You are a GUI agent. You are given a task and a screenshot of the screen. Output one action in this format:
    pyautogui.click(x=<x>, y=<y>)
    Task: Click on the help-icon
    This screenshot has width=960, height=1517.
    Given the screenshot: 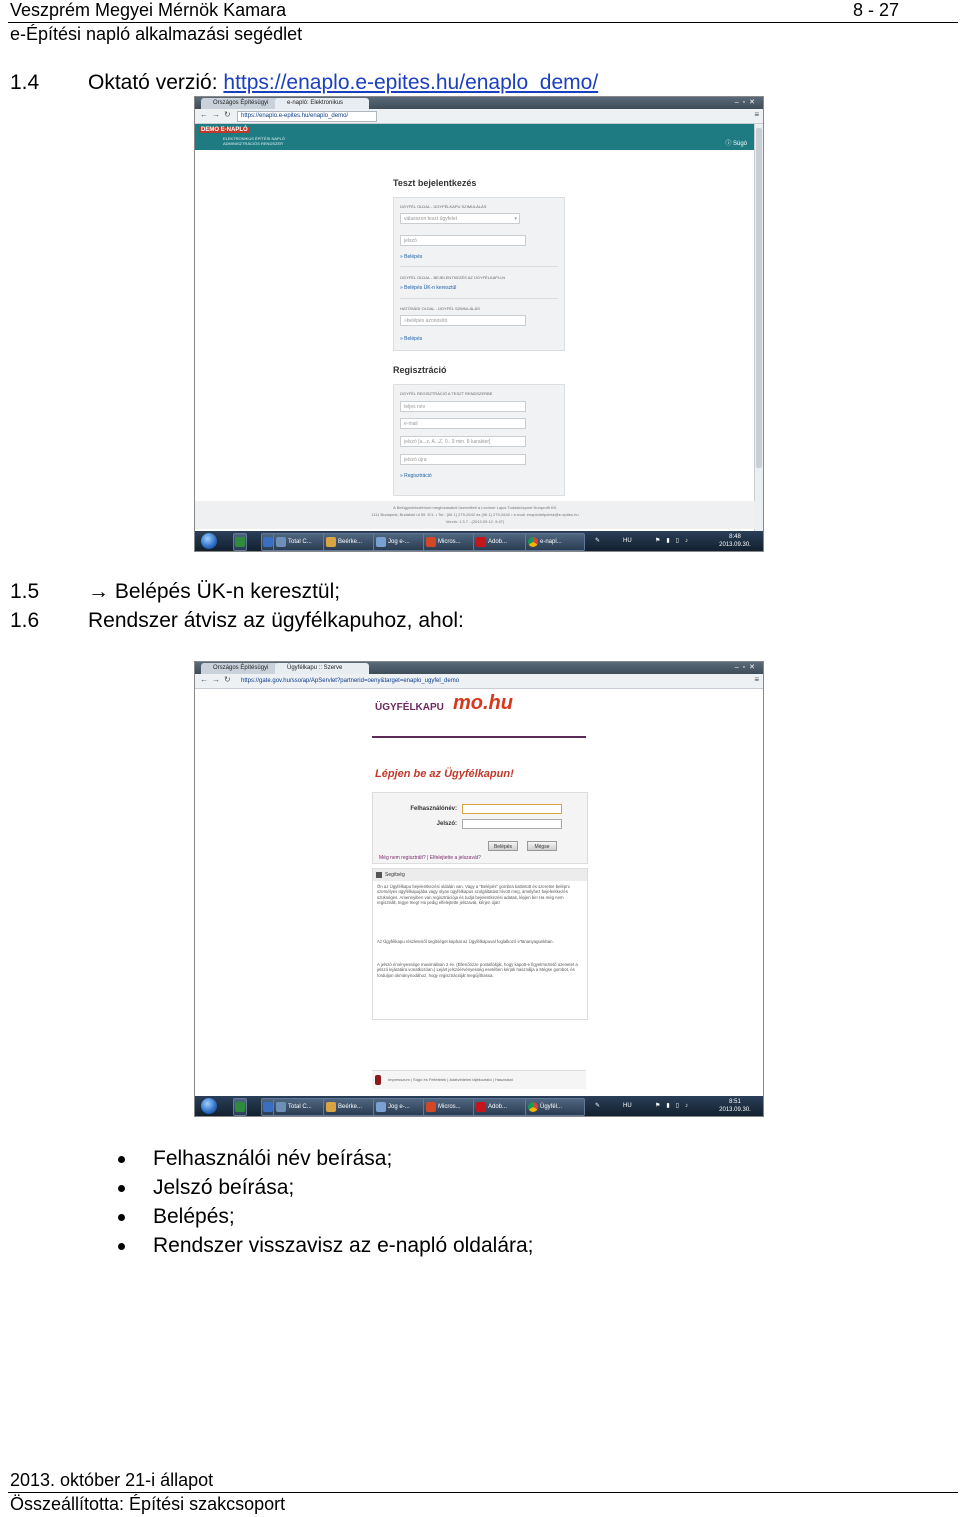 What is the action you would take?
    pyautogui.click(x=379, y=875)
    